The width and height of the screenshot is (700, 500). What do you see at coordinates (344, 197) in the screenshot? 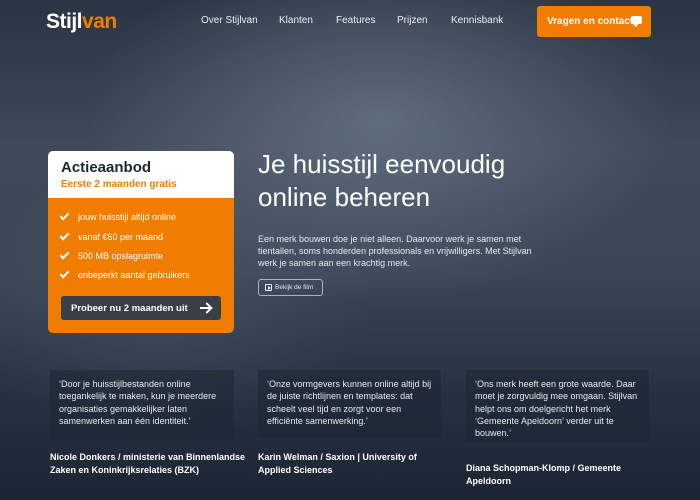
I see `hero-title-line-2: online beheren` at bounding box center [344, 197].